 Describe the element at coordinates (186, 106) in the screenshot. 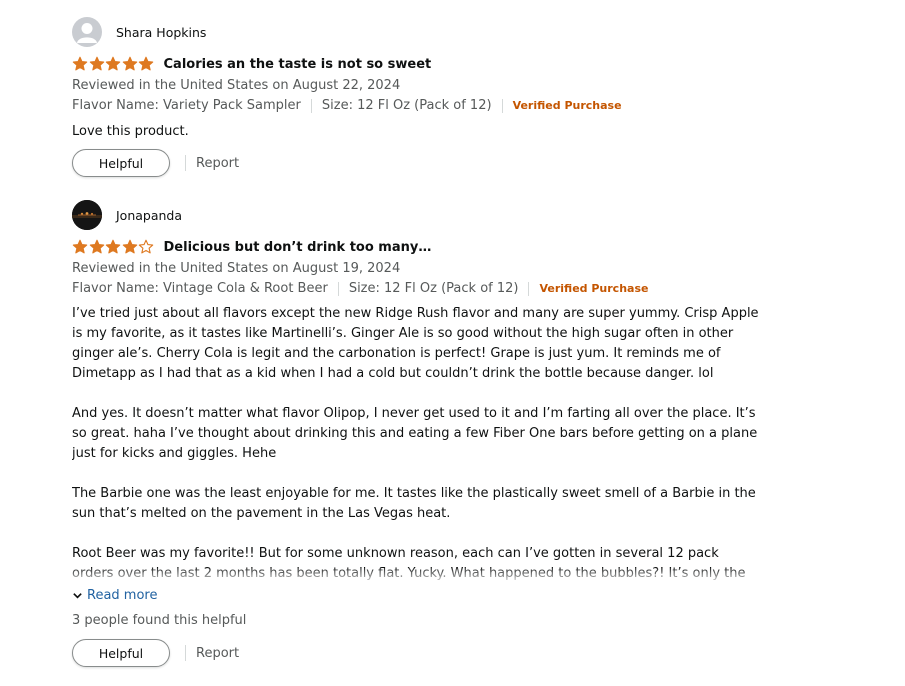

I see `flavor-name: Flavor Name: Variety Pack Sampler` at that location.